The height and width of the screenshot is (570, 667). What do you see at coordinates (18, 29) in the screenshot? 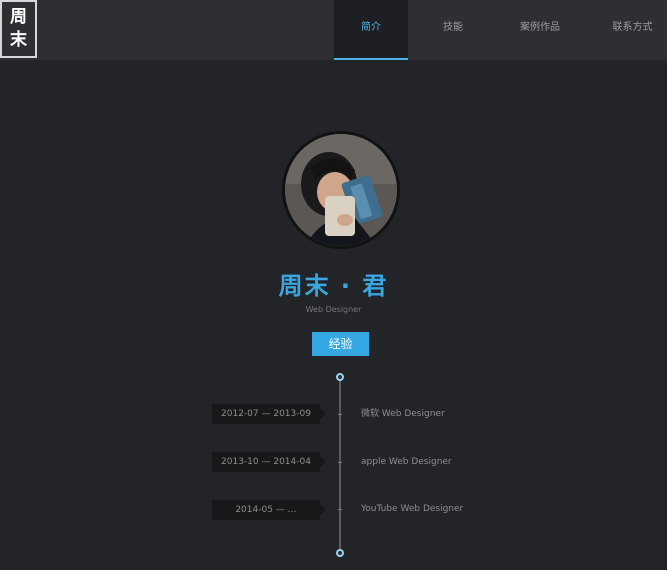
I see `site-logo: 周 末` at bounding box center [18, 29].